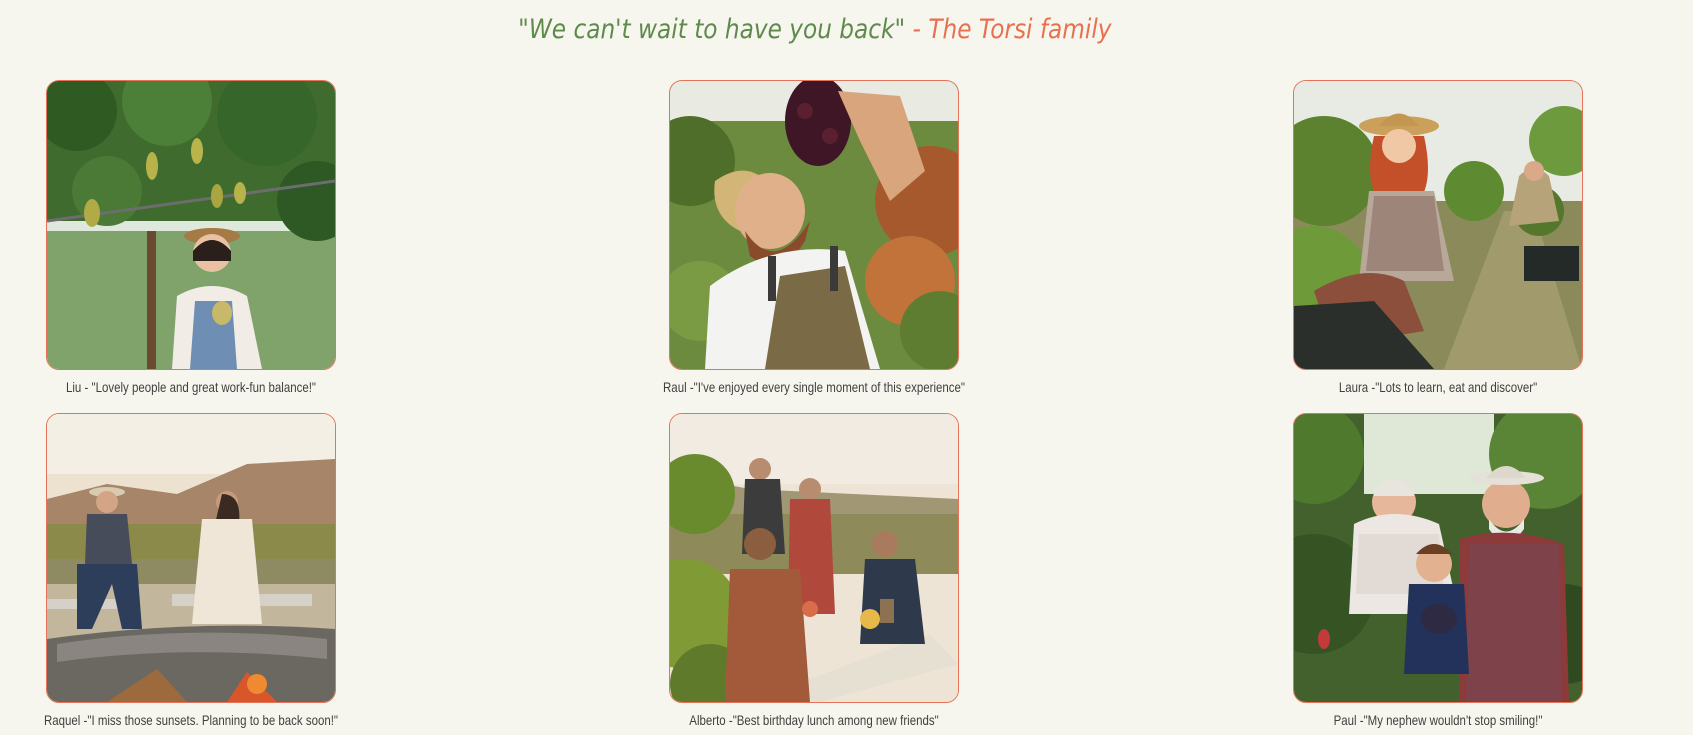  Describe the element at coordinates (191, 225) in the screenshot. I see `woman-under-grape-vines-photo` at that location.